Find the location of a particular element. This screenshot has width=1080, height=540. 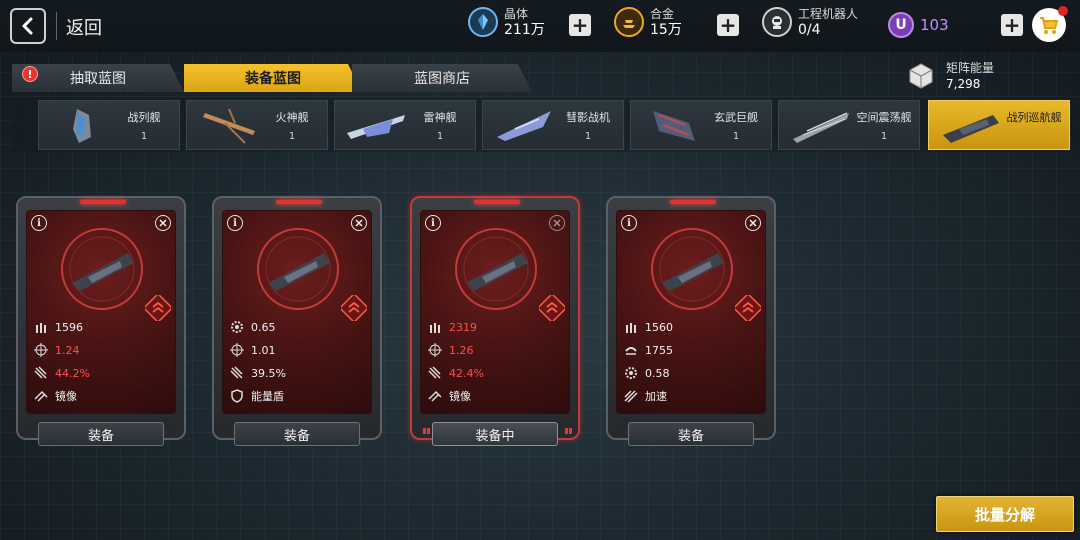

shield-icon is located at coordinates (237, 396).